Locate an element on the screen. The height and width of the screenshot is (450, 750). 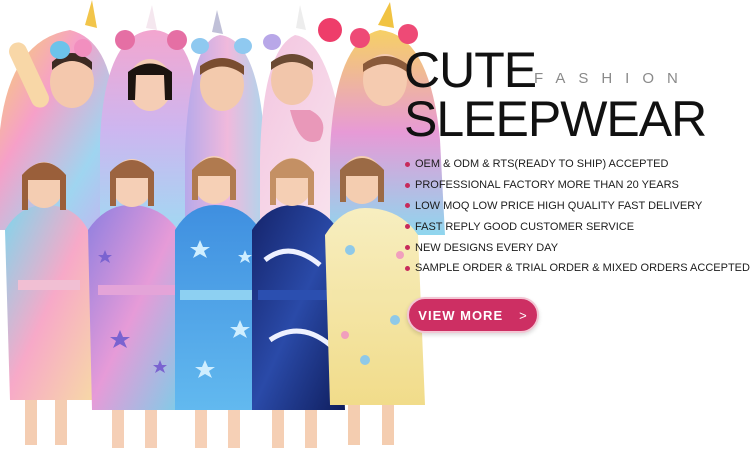
feature-item: PROFESSIONAL FACTORY MORE THAN 20 YEARS is located at coordinates (575, 185).